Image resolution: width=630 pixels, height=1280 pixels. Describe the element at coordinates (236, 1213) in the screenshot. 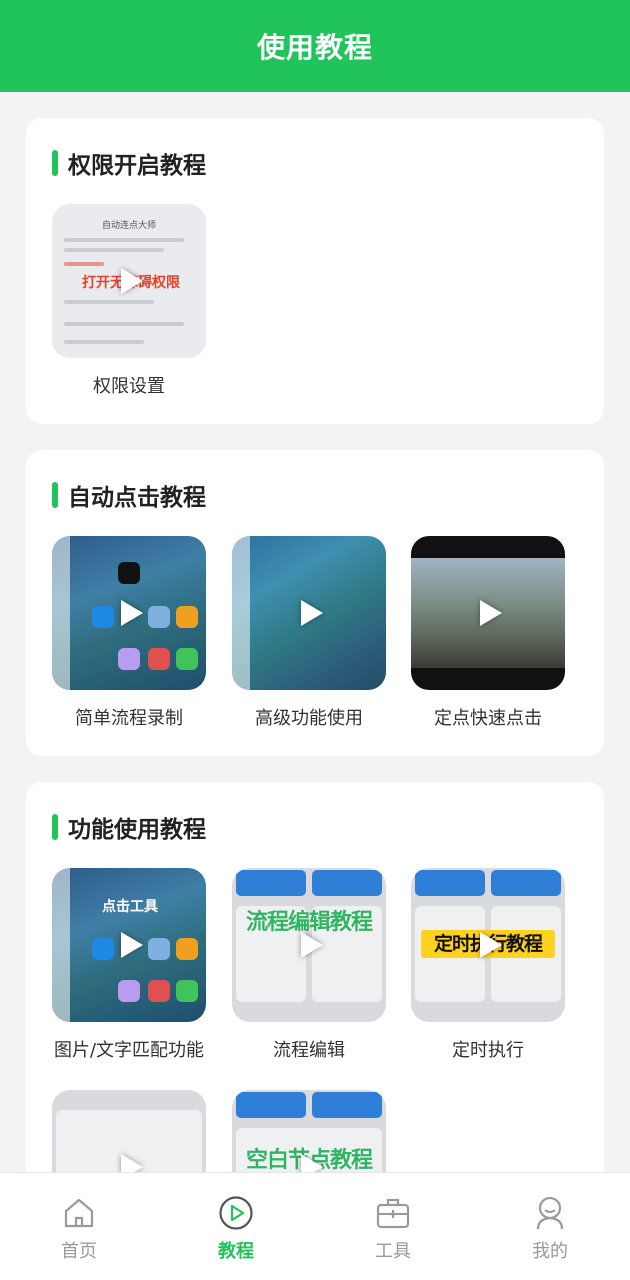

I see `play-circle-icon` at that location.